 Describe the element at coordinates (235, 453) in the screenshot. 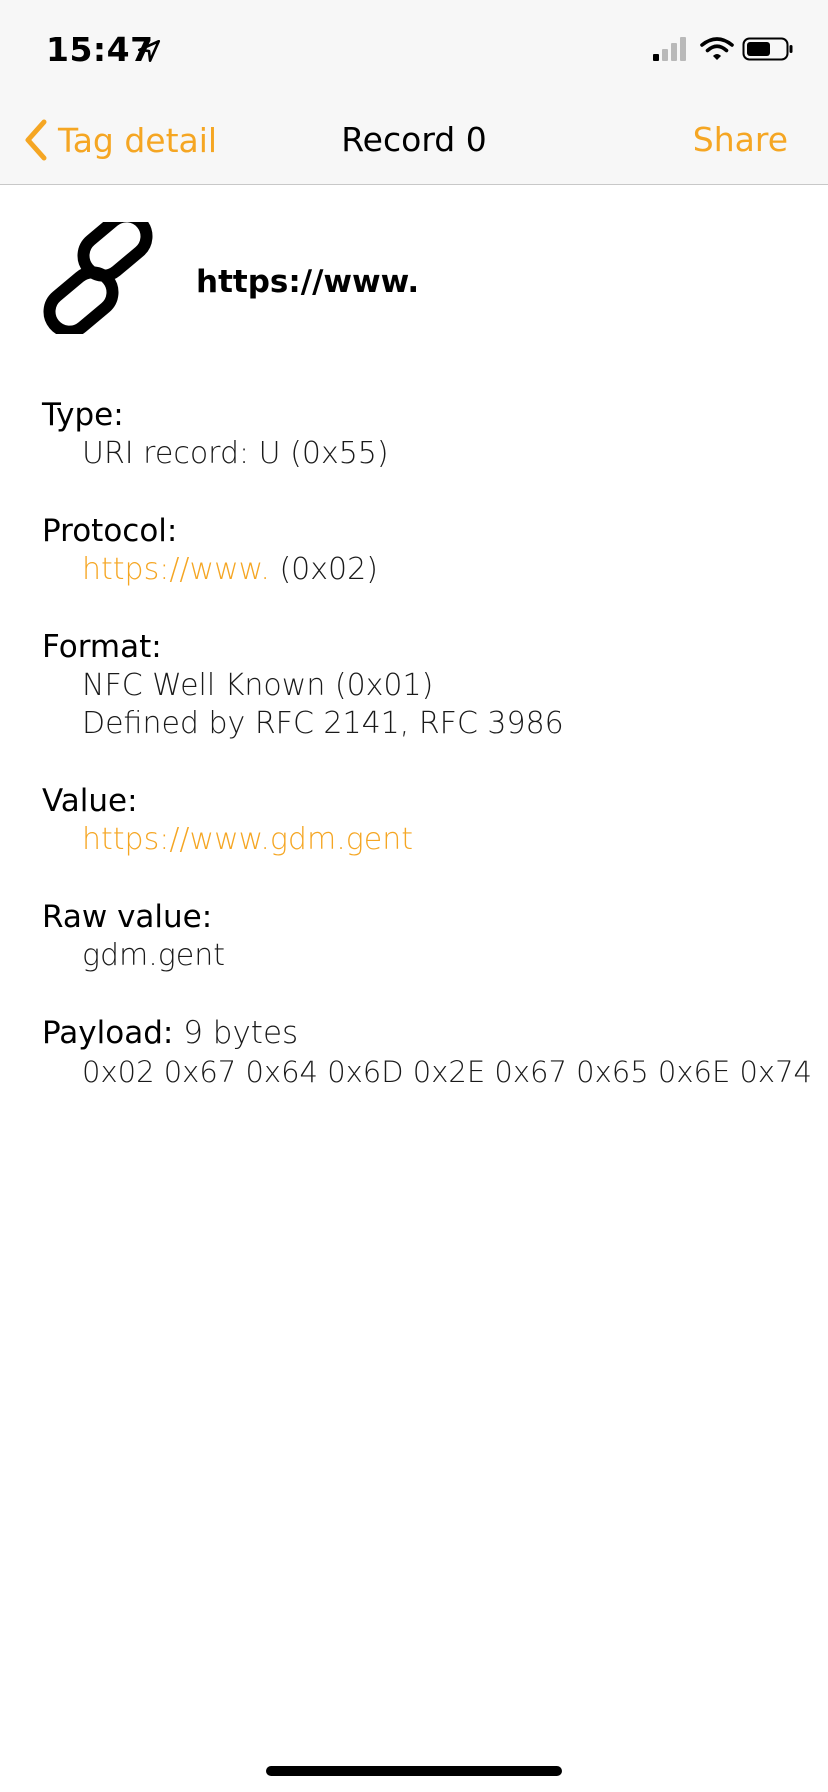

I see `type-value: URI record: U (0x55)` at that location.